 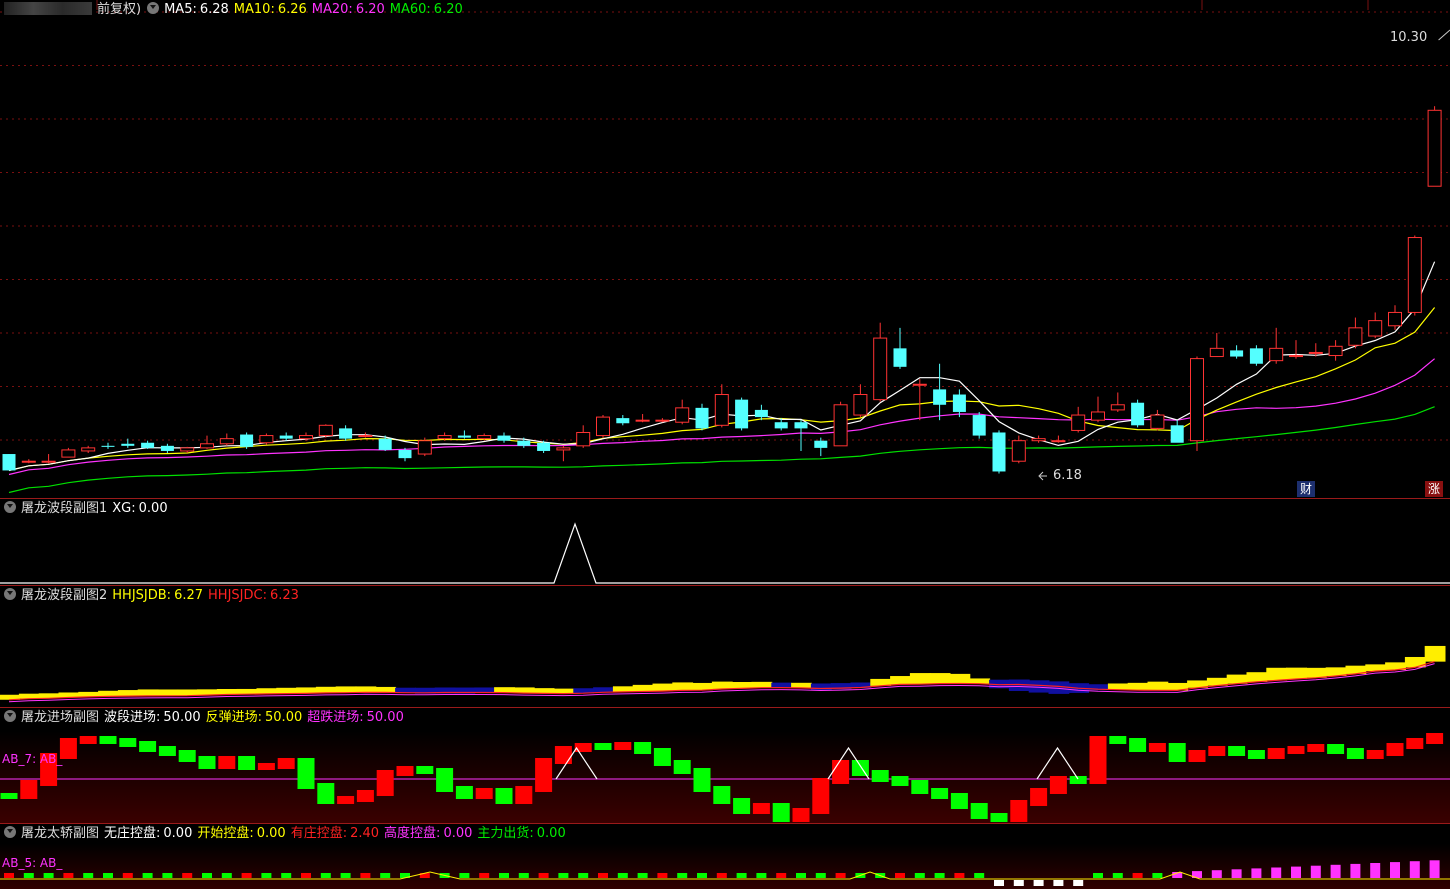 What do you see at coordinates (1409, 37) in the screenshot?
I see `high-price-label: 10.30` at bounding box center [1409, 37].